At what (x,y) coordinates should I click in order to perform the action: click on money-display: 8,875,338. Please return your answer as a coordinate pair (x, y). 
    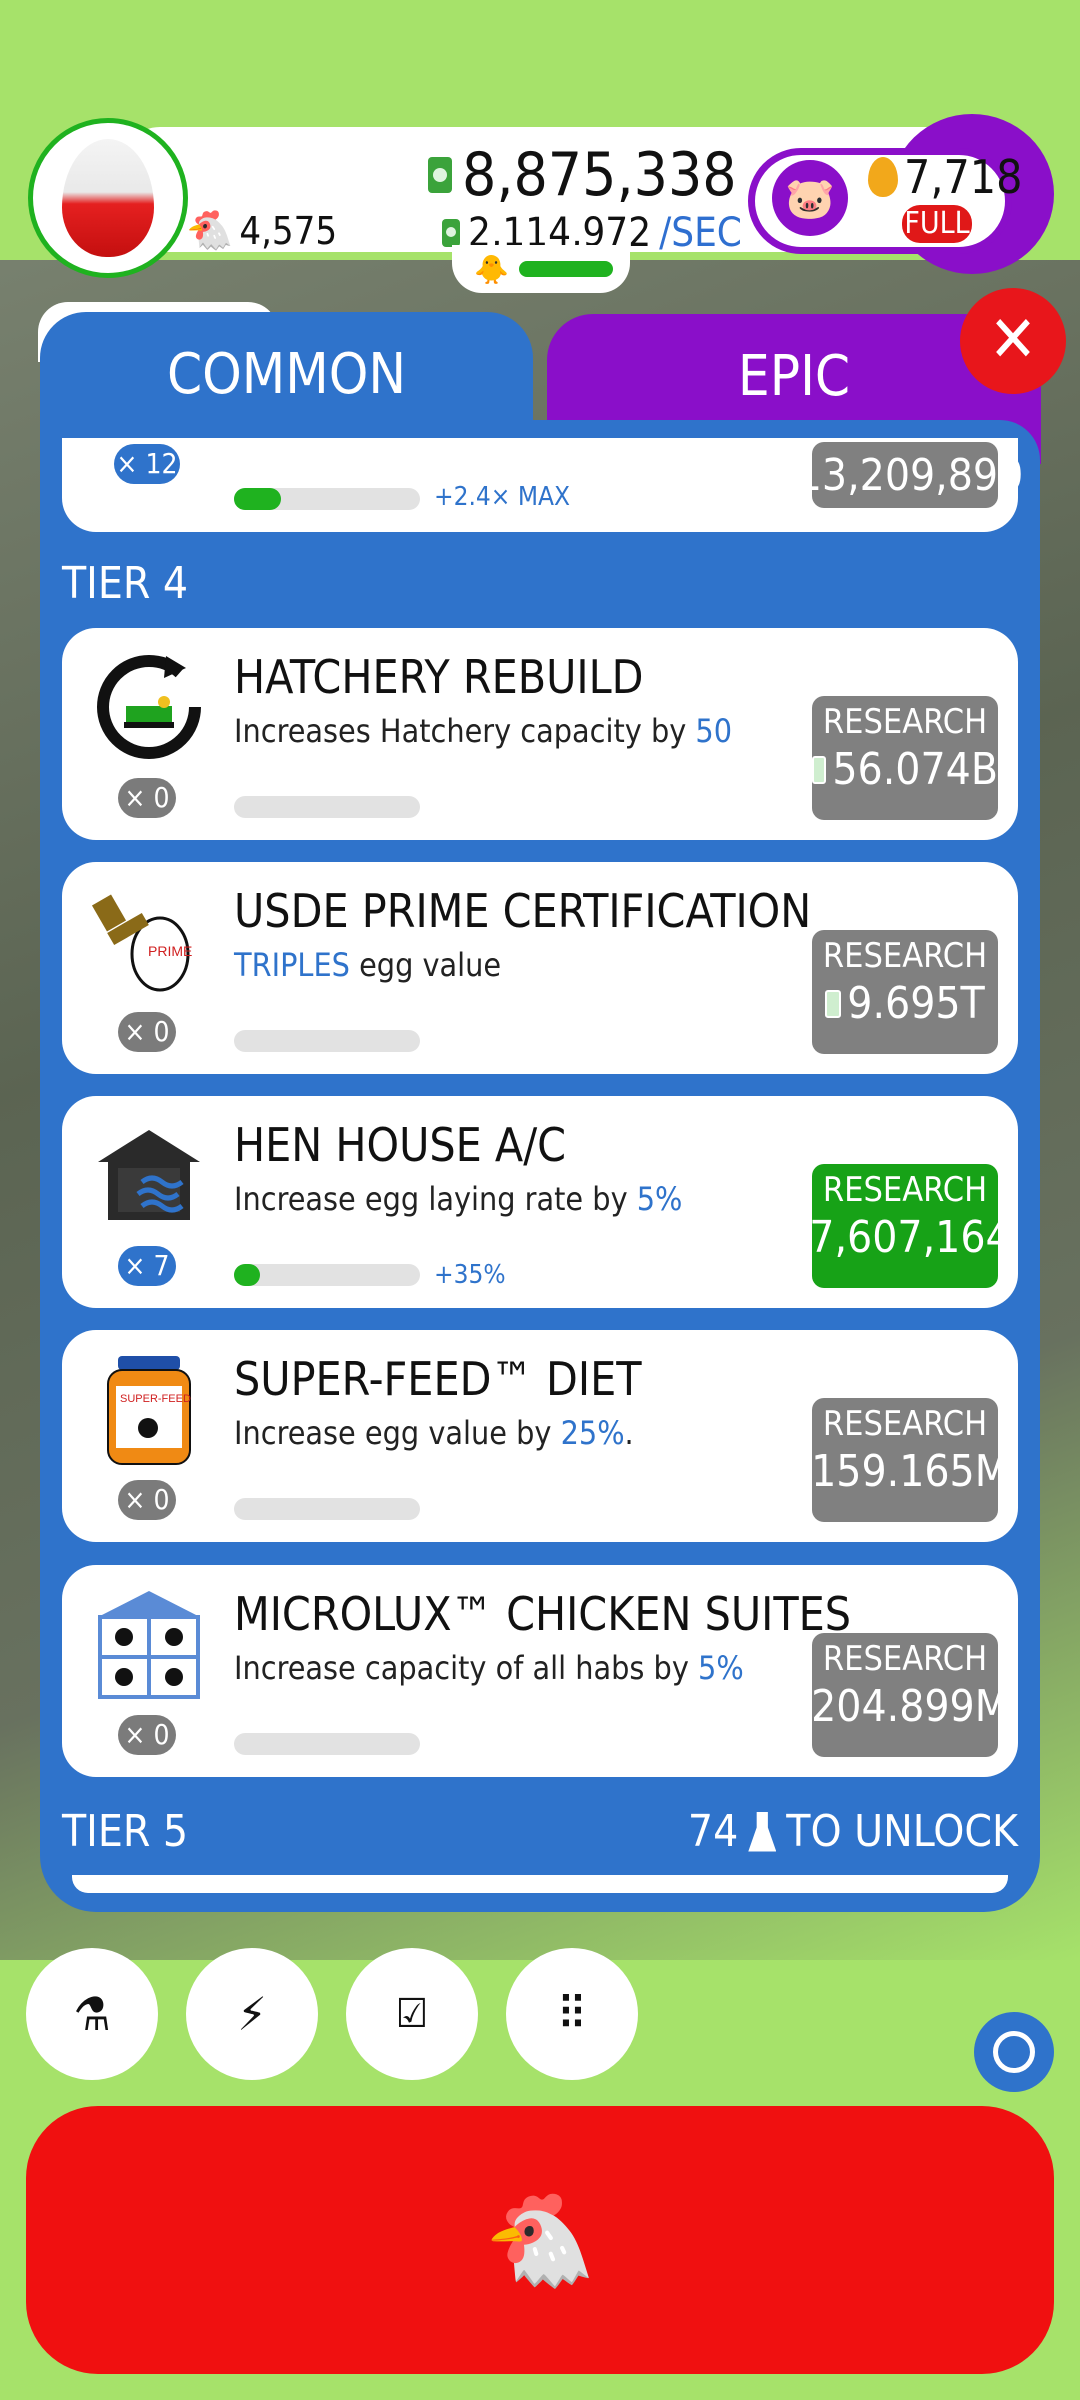
    Looking at the image, I should click on (582, 175).